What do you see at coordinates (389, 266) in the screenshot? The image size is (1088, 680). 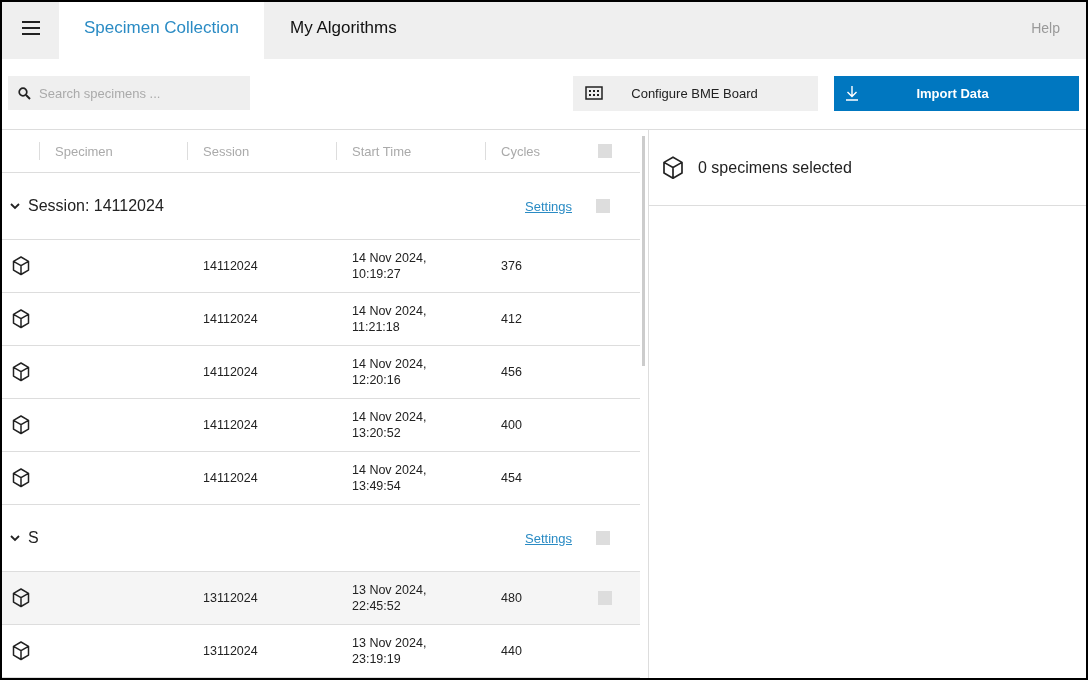 I see `table-cell: 14 Nov 2024, 10:19:27` at bounding box center [389, 266].